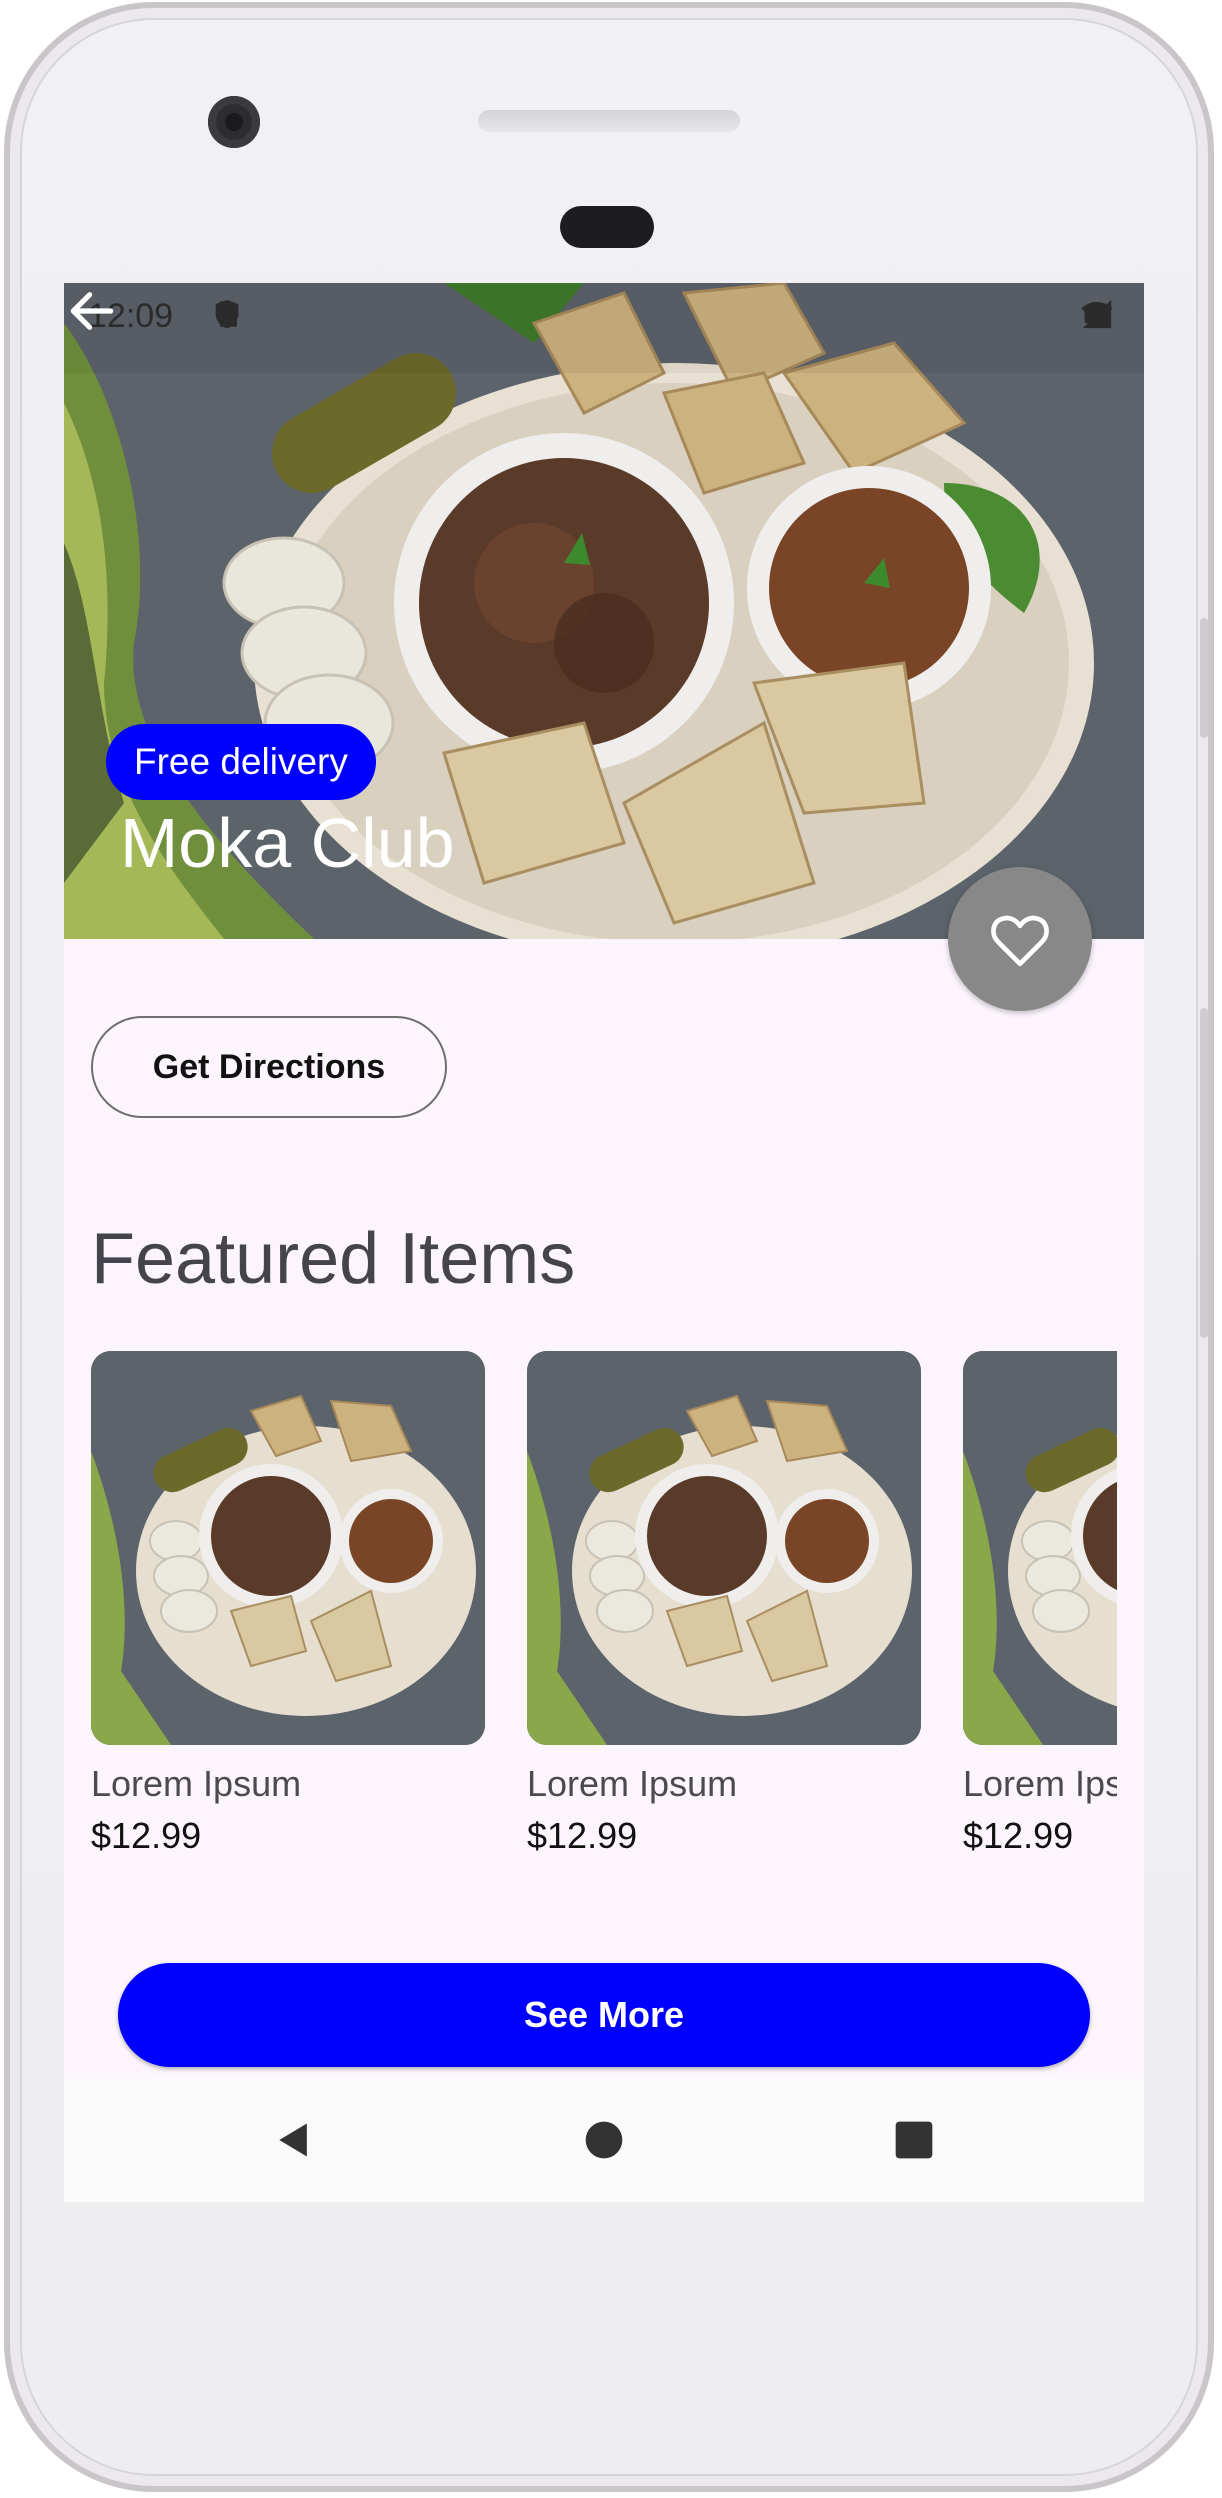  What do you see at coordinates (287, 843) in the screenshot?
I see `restaurant-name: Moka Club` at bounding box center [287, 843].